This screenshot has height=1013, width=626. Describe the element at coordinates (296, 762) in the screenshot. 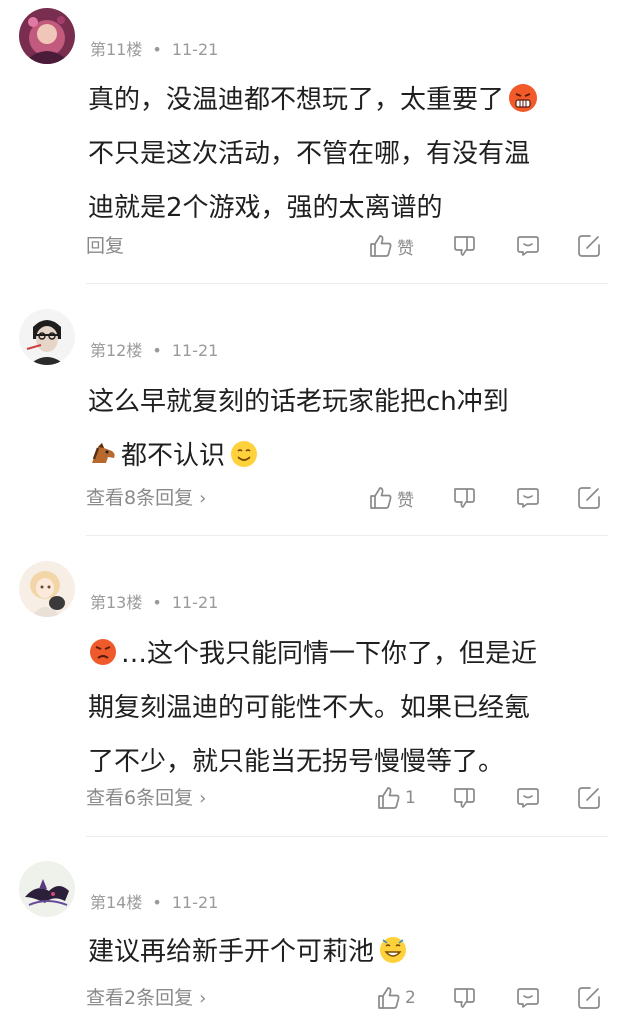

I see `comment-line: 了不少，就只能当无拐号慢慢等了。` at that location.